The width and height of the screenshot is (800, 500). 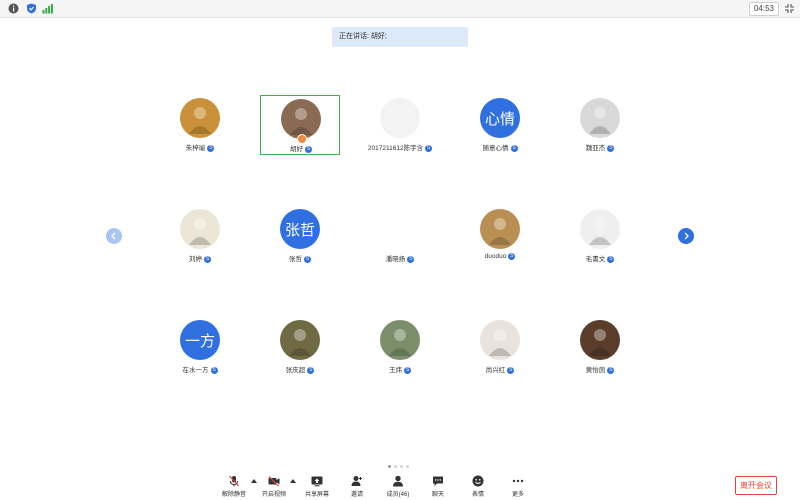 I want to click on chevron-left-icon, so click(x=113, y=236).